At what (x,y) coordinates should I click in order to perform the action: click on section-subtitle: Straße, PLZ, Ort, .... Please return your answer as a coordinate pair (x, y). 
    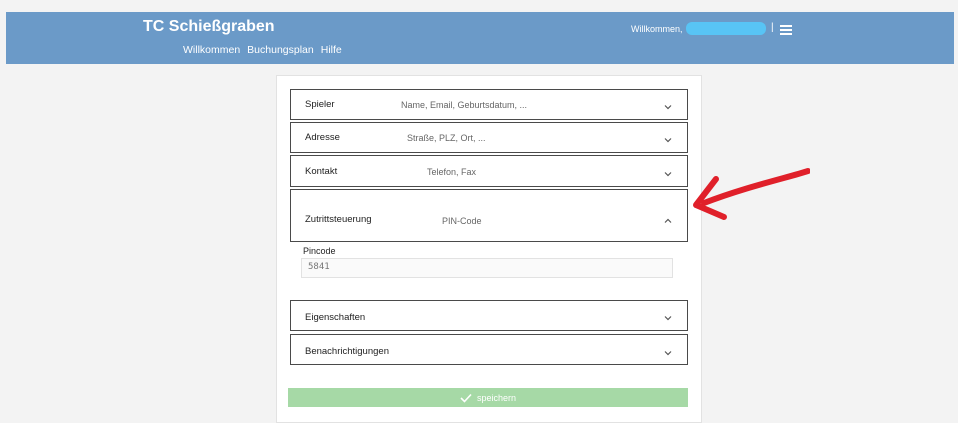
    Looking at the image, I should click on (446, 138).